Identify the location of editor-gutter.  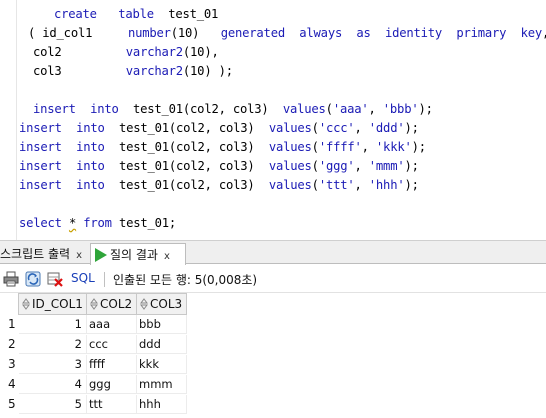
(8, 120).